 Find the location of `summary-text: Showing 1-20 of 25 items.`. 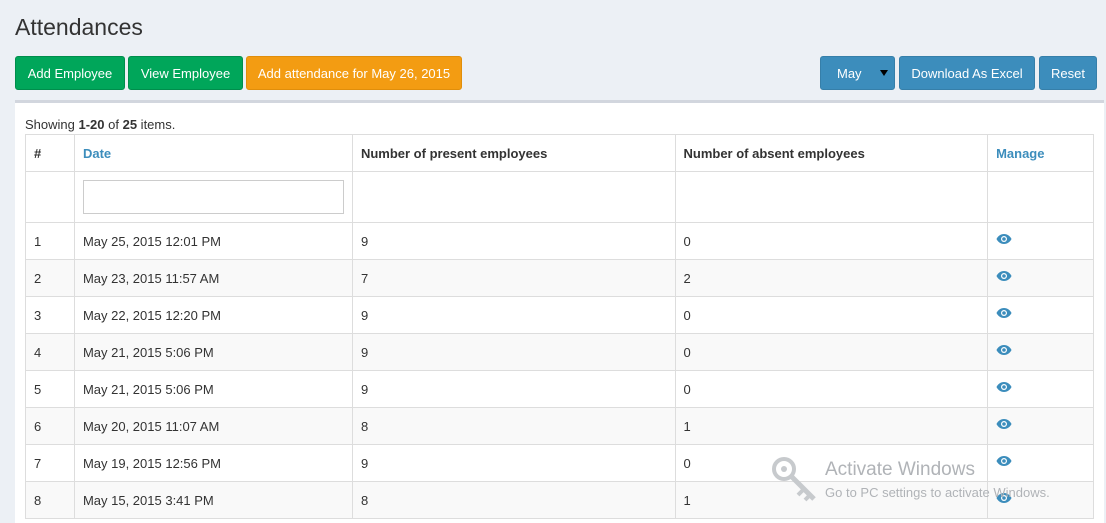

summary-text: Showing 1-20 of 25 items. is located at coordinates (100, 124).